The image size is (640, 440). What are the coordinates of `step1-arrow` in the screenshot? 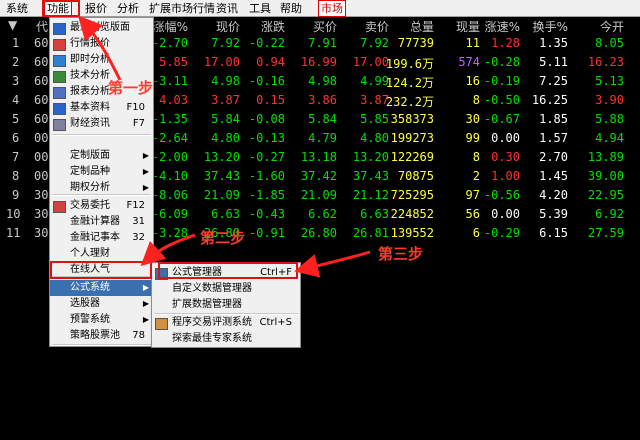 It's located at (99, 48).